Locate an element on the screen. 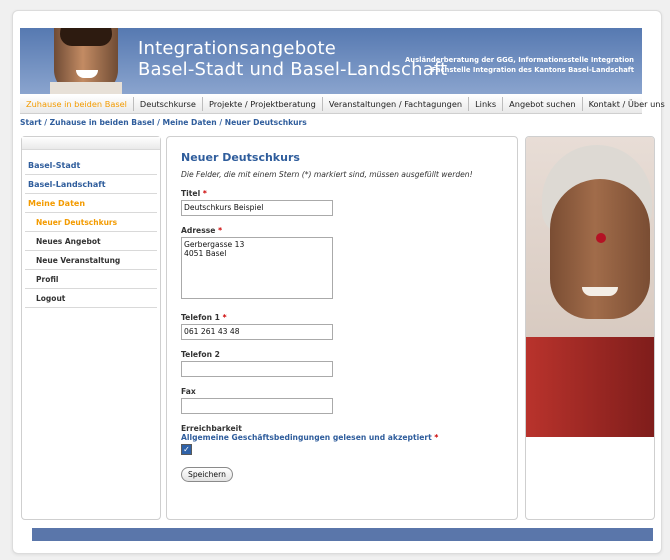 The image size is (670, 560). phone1-input: 061 261 43 48 is located at coordinates (257, 332).